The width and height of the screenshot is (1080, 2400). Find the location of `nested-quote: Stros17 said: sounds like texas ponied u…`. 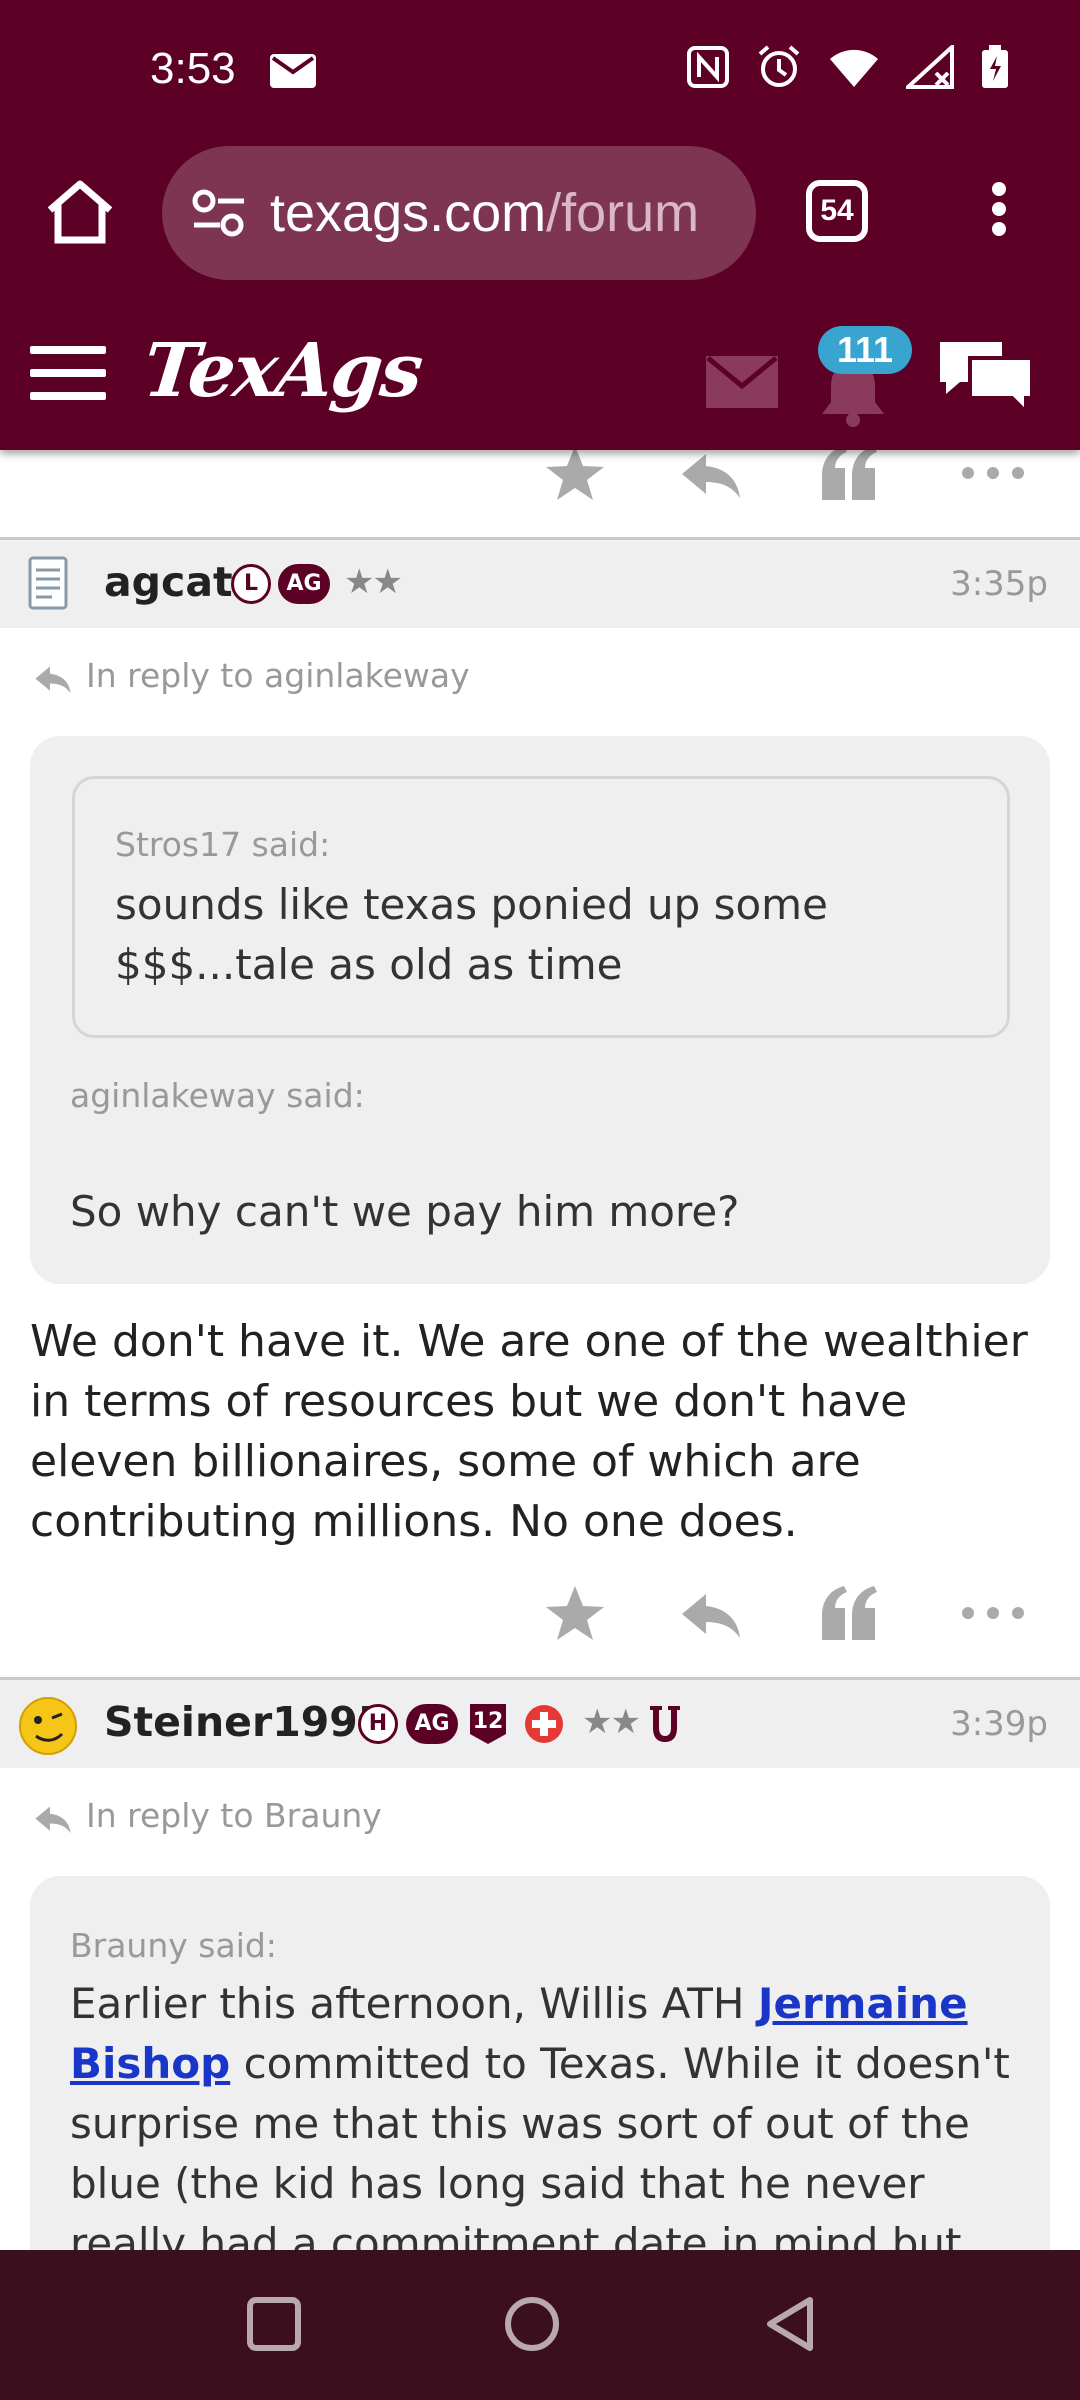

nested-quote: Stros17 said: sounds like texas ponied u… is located at coordinates (541, 907).